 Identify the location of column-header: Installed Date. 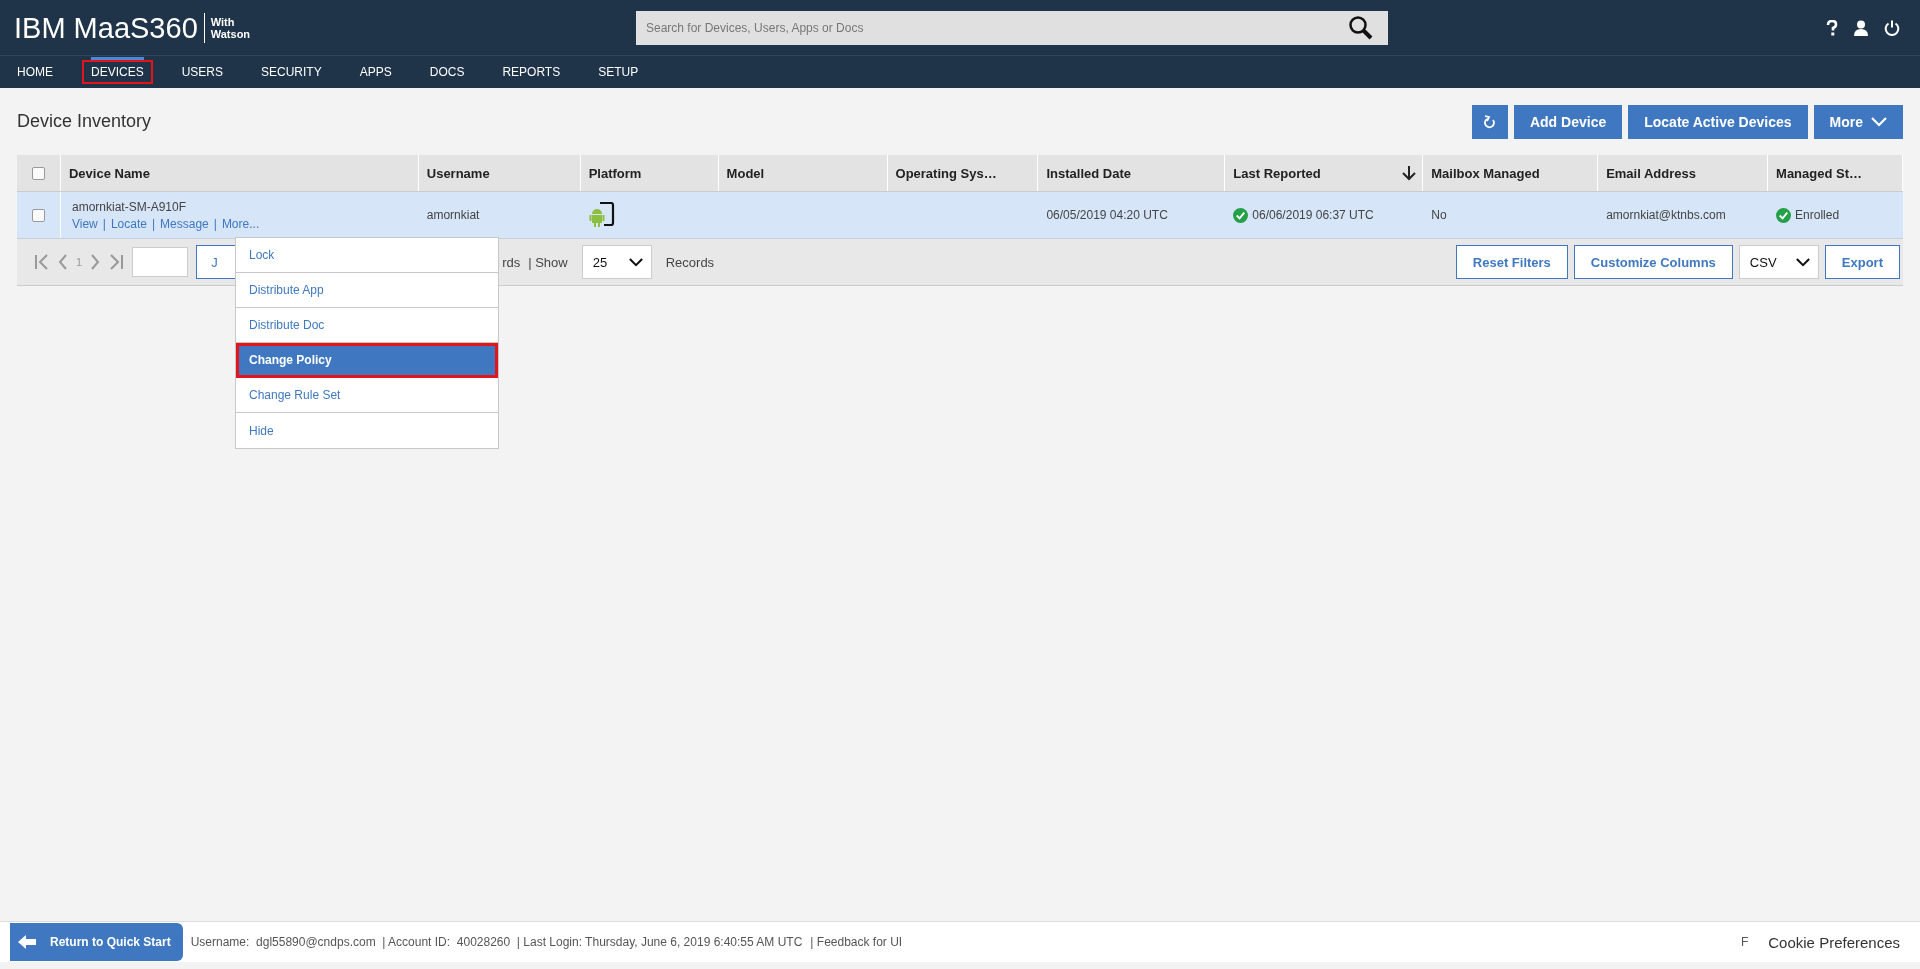
(1132, 173).